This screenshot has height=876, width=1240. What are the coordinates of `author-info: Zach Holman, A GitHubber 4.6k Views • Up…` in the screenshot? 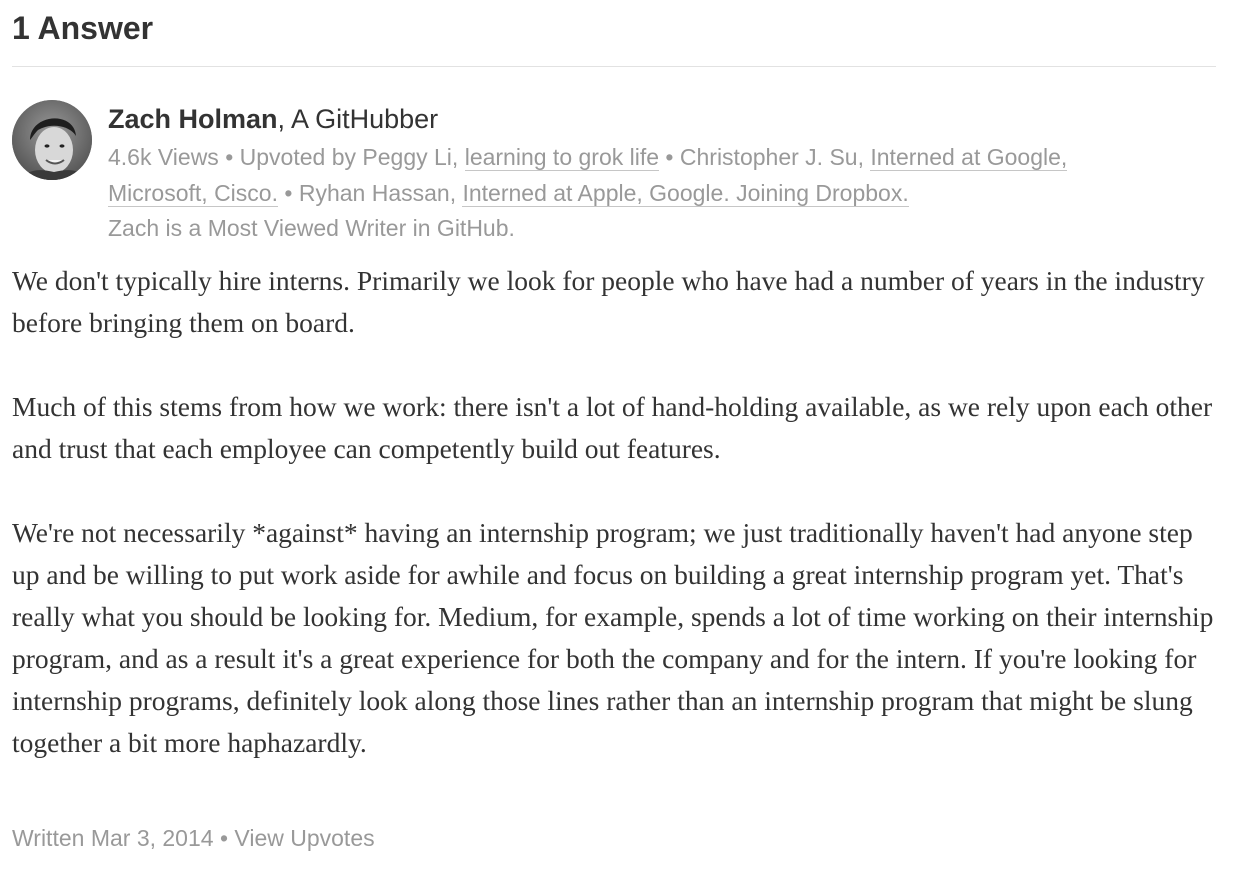 It's located at (663, 173).